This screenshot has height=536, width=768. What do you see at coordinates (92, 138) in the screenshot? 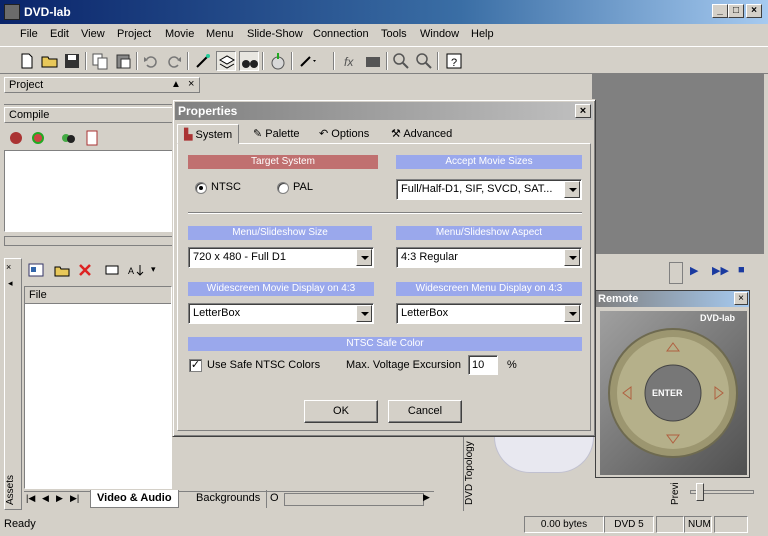
I see `report-icon` at bounding box center [92, 138].